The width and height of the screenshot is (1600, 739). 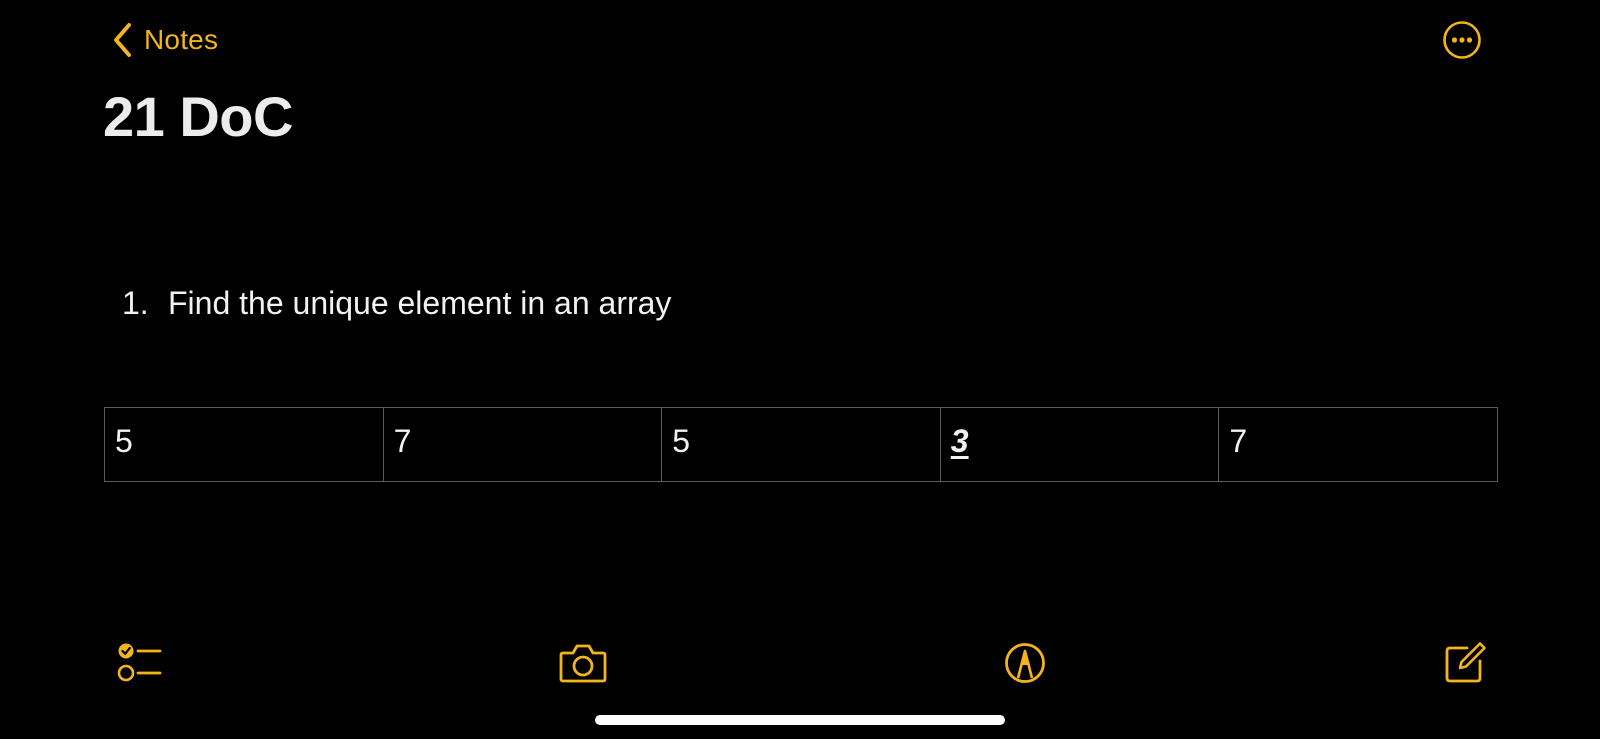 I want to click on compose-icon, so click(x=1465, y=665).